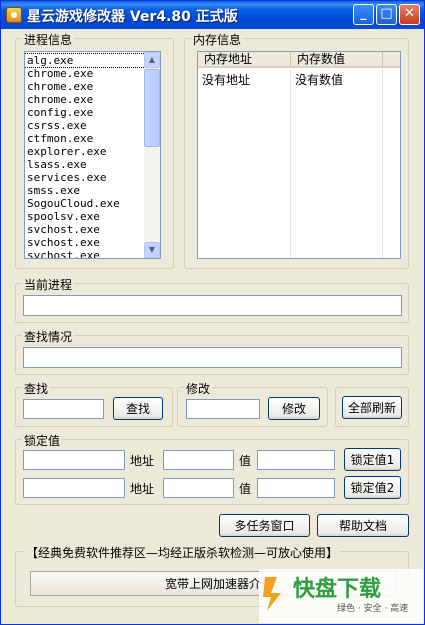 This screenshot has width=425, height=625. What do you see at coordinates (42, 440) in the screenshot?
I see `lock-value-label: 锁定值` at bounding box center [42, 440].